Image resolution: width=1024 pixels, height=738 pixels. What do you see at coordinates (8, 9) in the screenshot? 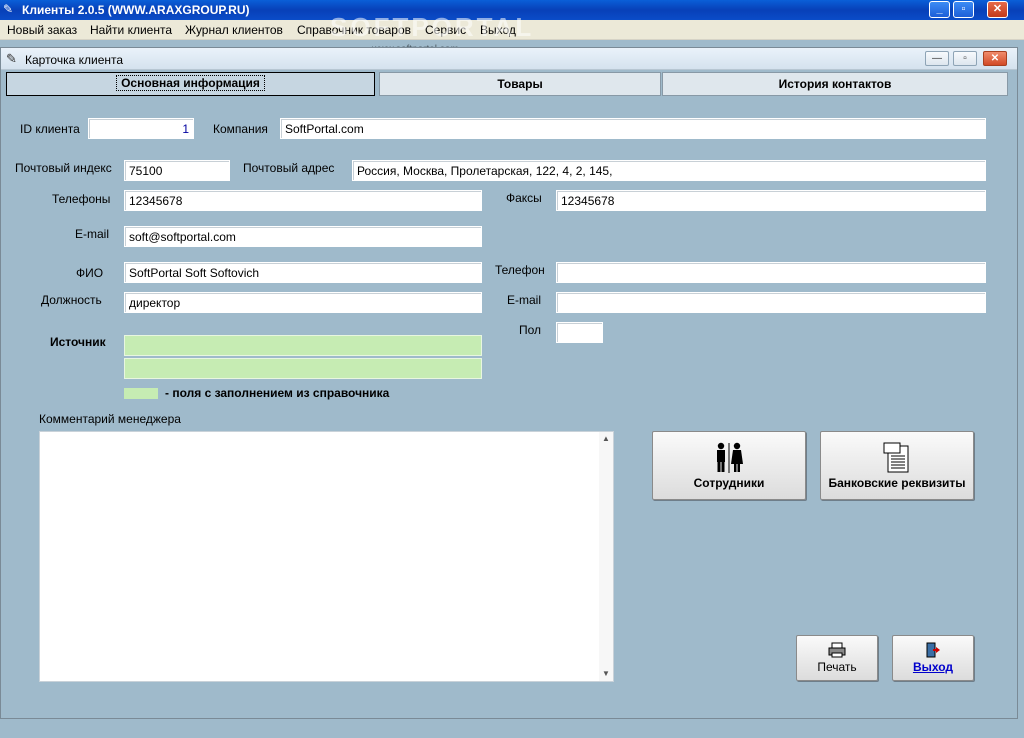
I see `app-icon: ✎` at bounding box center [8, 9].